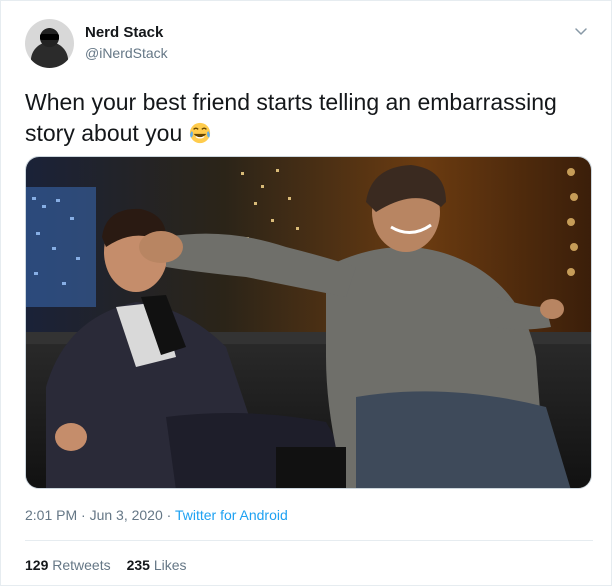 This screenshot has height=588, width=614. What do you see at coordinates (126, 53) in the screenshot?
I see `author-handle: @iNerdStack` at bounding box center [126, 53].